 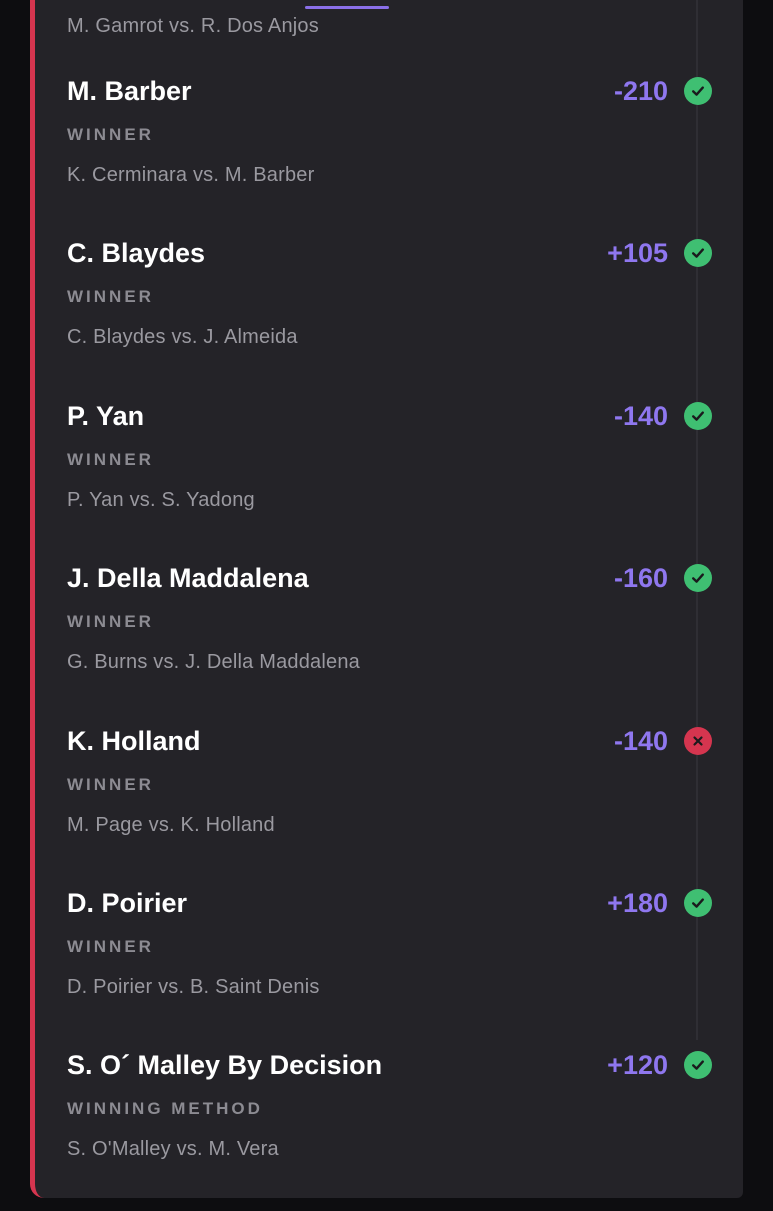 What do you see at coordinates (161, 500) in the screenshot?
I see `leg-matchup: P. Yan vs. S. Yadong` at bounding box center [161, 500].